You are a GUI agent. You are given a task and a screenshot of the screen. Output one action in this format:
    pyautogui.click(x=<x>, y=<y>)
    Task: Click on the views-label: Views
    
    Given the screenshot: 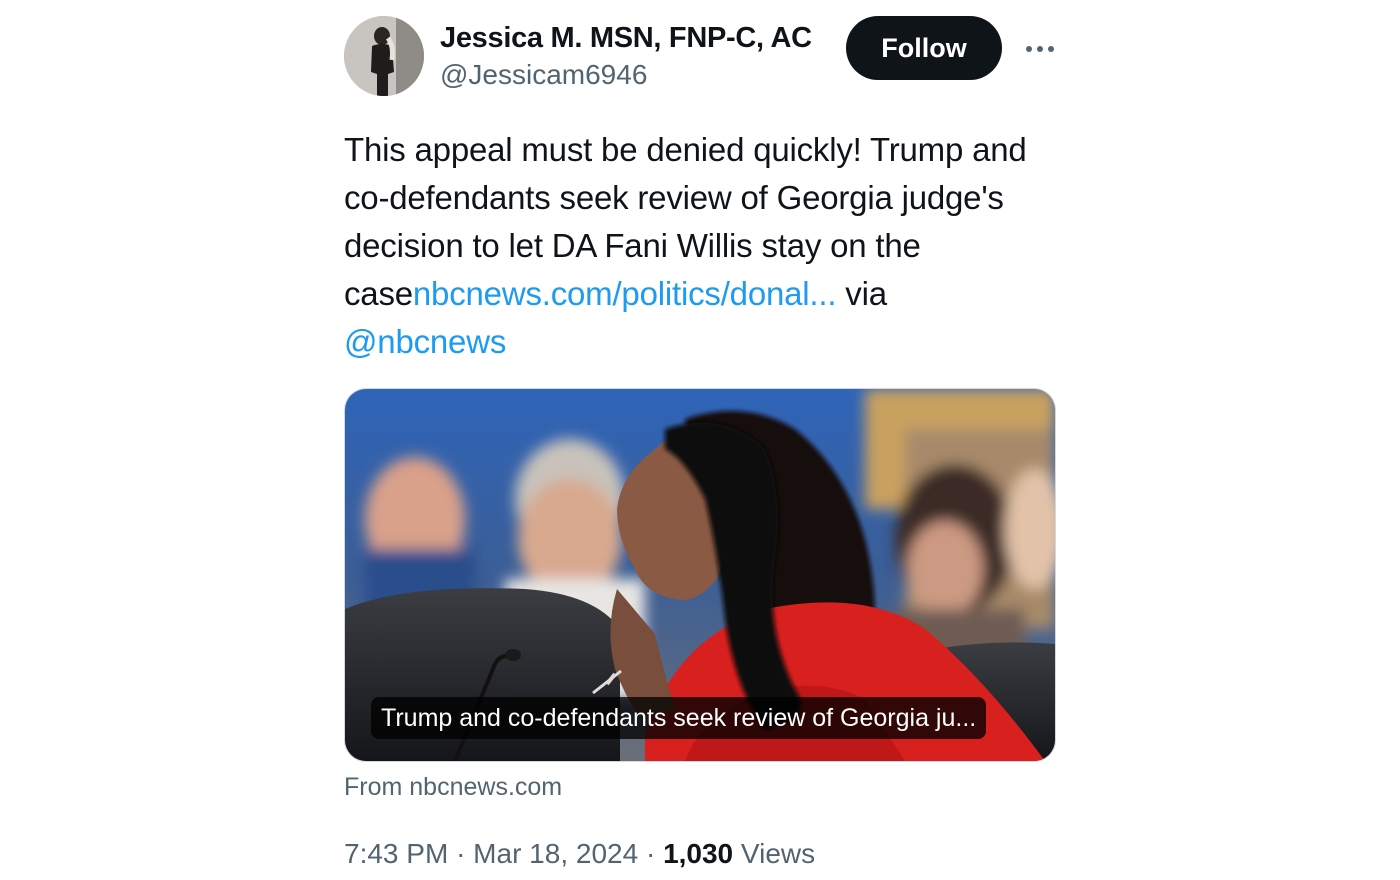 What is the action you would take?
    pyautogui.click(x=778, y=853)
    